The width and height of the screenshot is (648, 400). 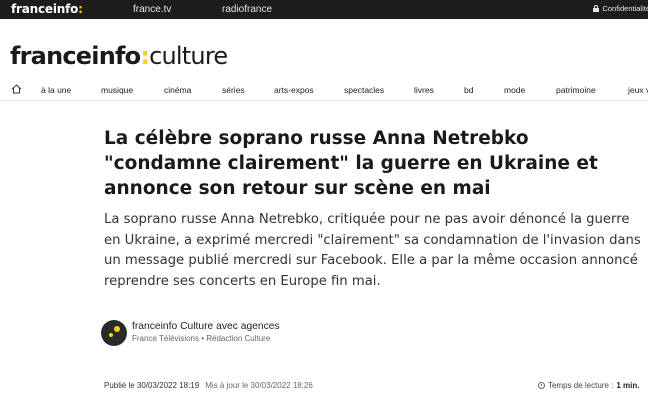 I want to click on logo-colon: :, so click(x=145, y=56).